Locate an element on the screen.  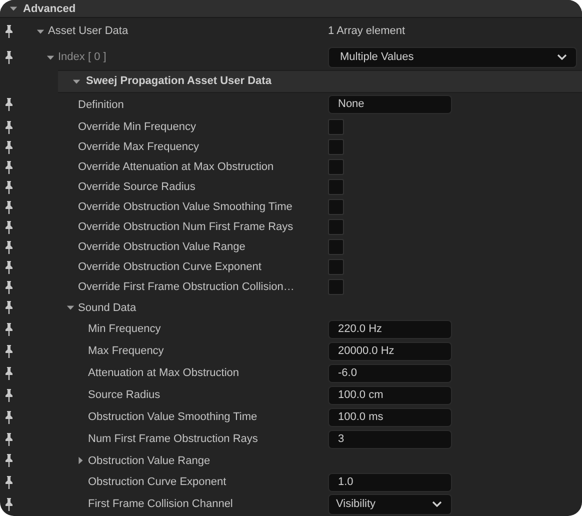
property-label: Override Obstruction Value Range is located at coordinates (162, 247).